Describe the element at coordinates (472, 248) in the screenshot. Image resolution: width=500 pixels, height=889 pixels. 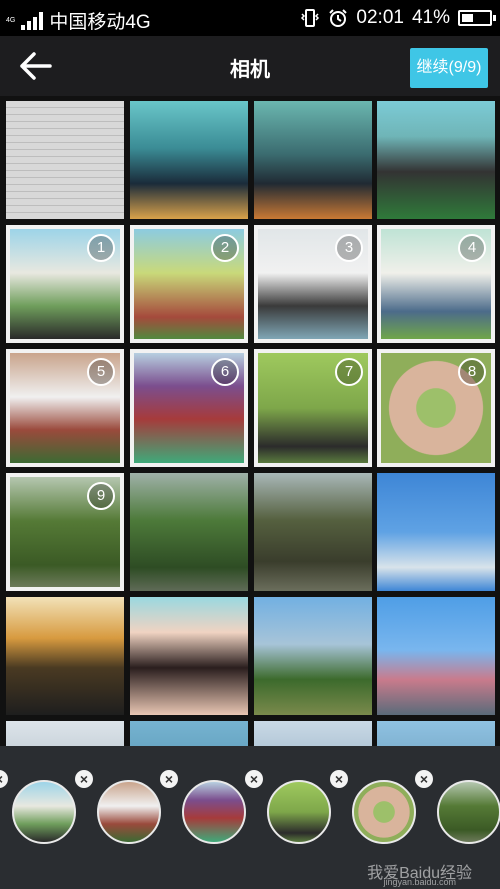
I see `selection-badge: 4` at that location.